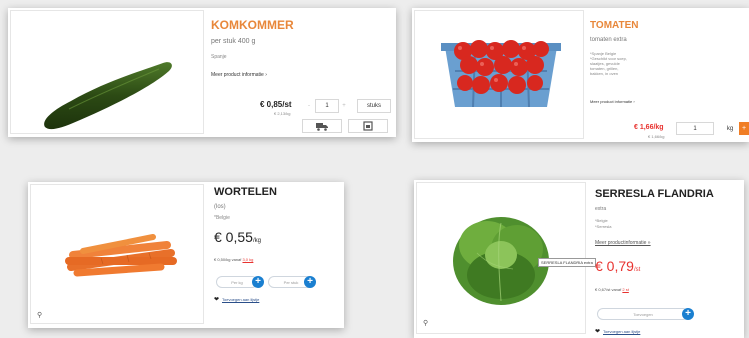  What do you see at coordinates (309, 106) in the screenshot?
I see `qty-decrement-button: -` at bounding box center [309, 106].